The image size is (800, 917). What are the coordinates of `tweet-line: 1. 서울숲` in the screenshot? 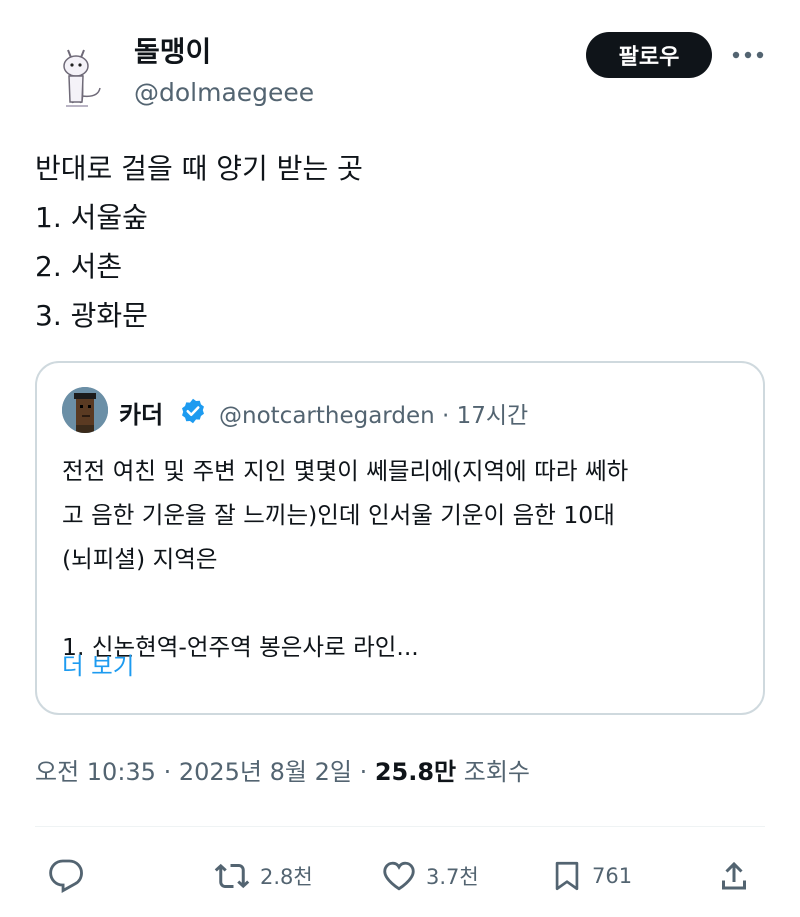 It's located at (91, 217).